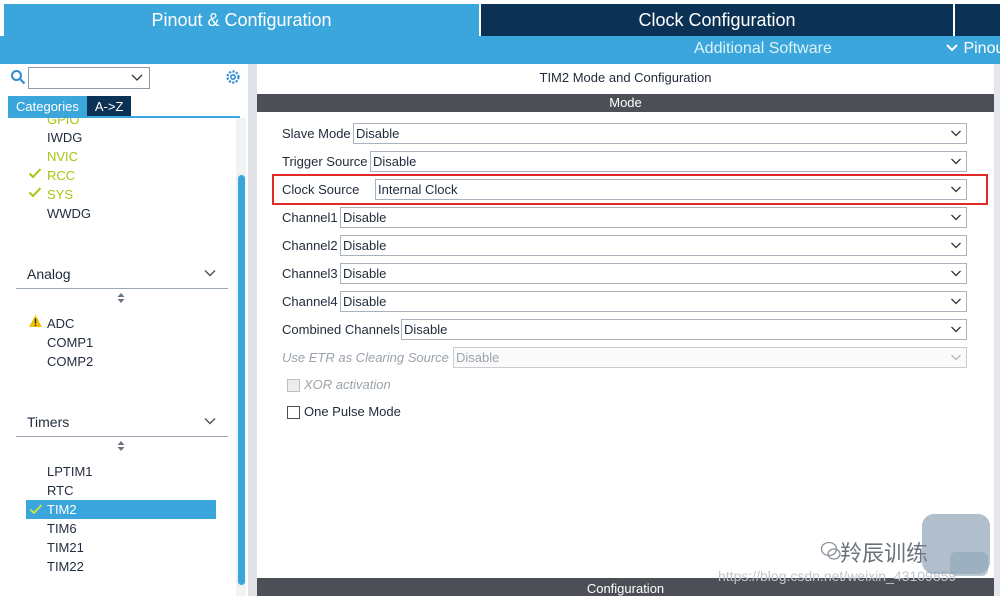 The height and width of the screenshot is (596, 1000). Describe the element at coordinates (65, 566) in the screenshot. I see `list-item-tim22: TIM22` at that location.